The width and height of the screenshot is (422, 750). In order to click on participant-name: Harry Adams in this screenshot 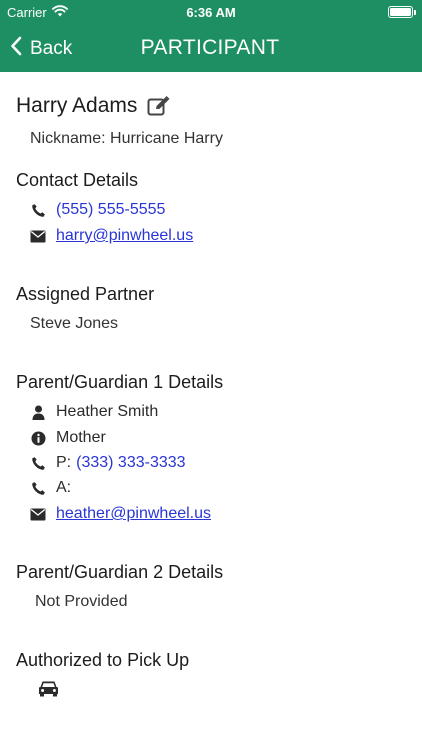, I will do `click(77, 105)`.